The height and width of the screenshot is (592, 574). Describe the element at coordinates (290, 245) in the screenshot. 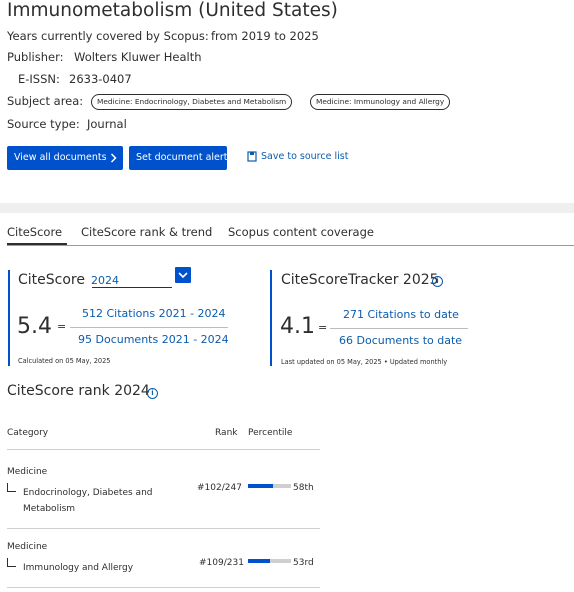

I see `tabs-divider` at that location.